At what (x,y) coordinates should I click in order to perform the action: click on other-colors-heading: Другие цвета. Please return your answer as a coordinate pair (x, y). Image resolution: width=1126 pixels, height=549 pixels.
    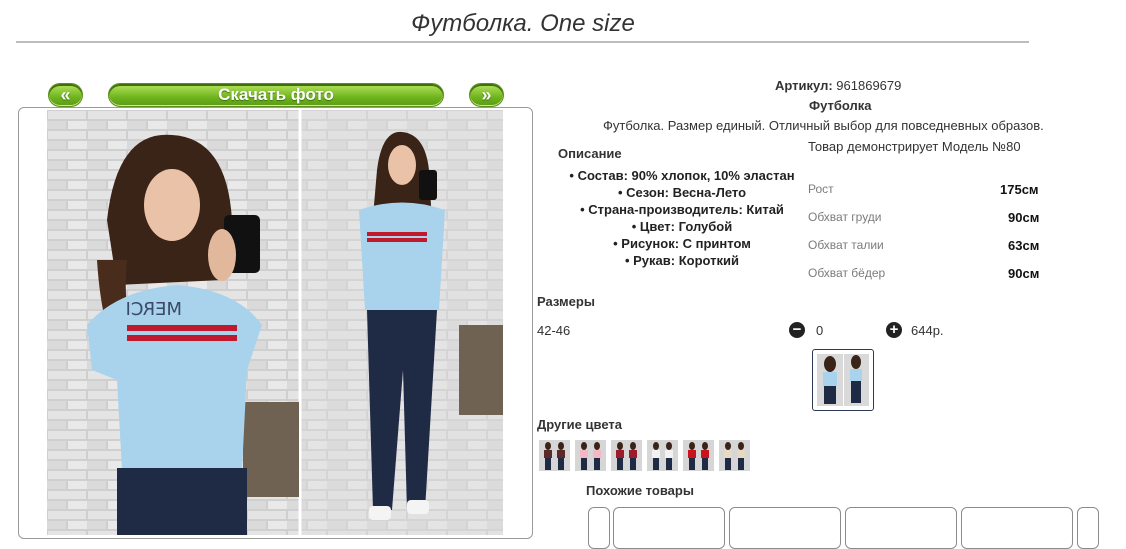
    Looking at the image, I should click on (579, 424).